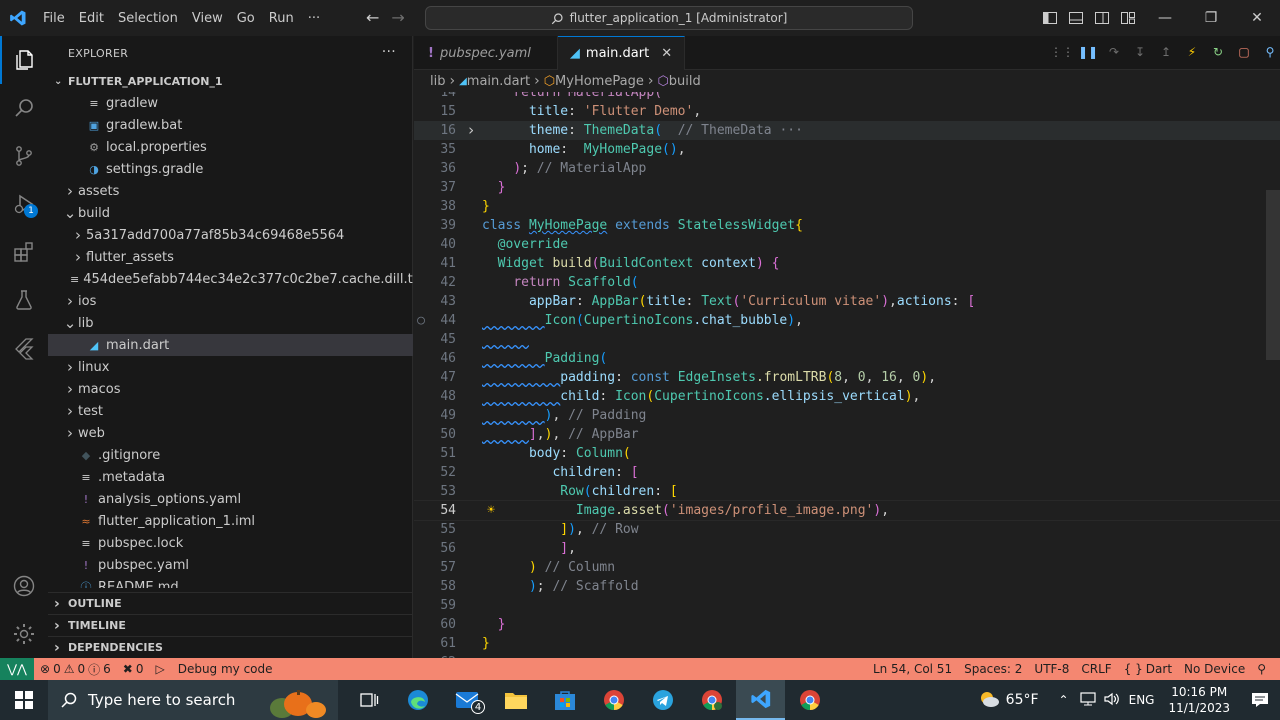  Describe the element at coordinates (314, 18) in the screenshot. I see `menu-item-6: ···` at that location.